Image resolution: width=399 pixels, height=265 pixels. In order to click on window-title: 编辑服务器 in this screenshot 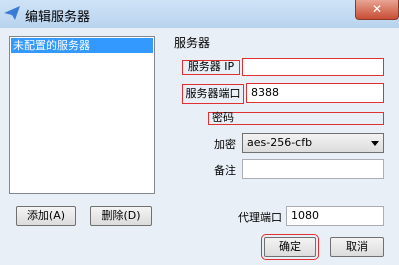, I will do `click(58, 17)`.